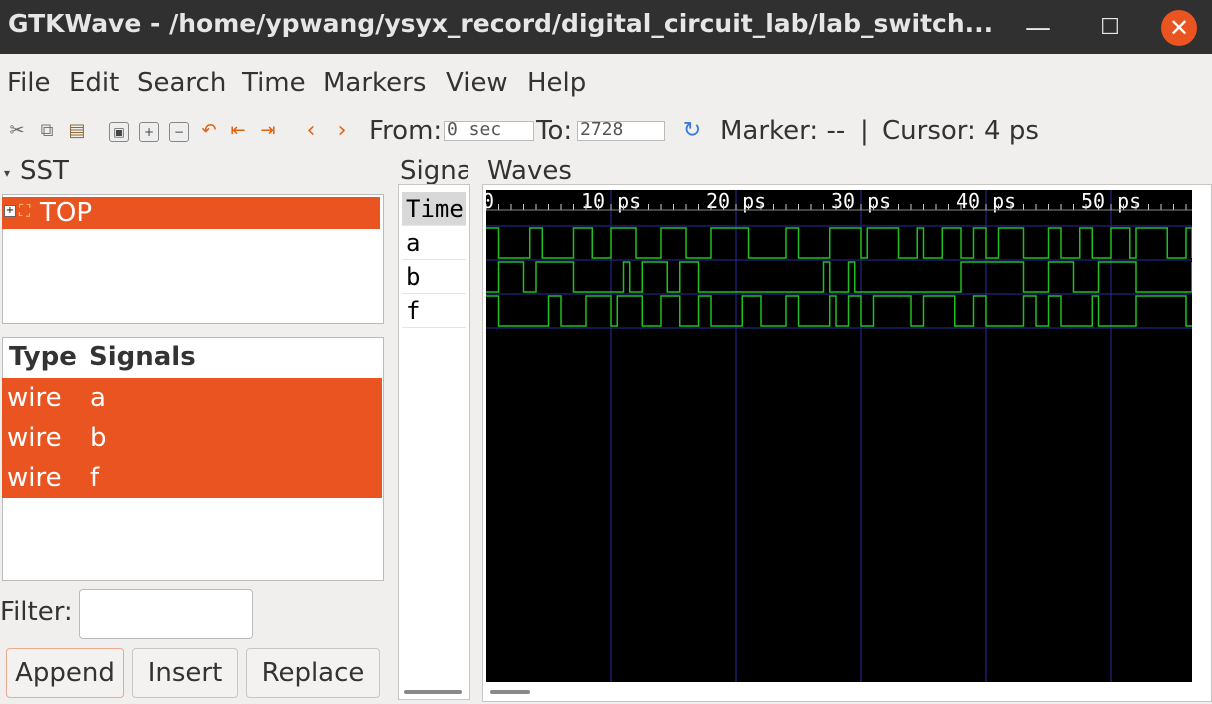 This screenshot has width=1212, height=704. What do you see at coordinates (47, 131) in the screenshot?
I see `copy-icon: ⧉` at bounding box center [47, 131].